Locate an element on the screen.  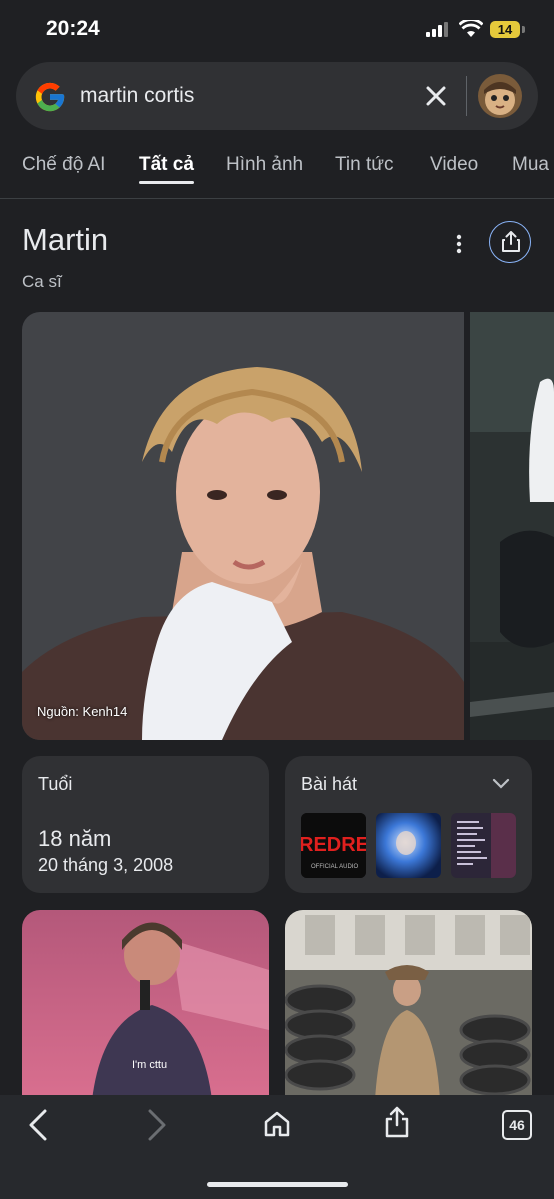
svg-text: I'm cttu is located at coordinates (149, 1065).